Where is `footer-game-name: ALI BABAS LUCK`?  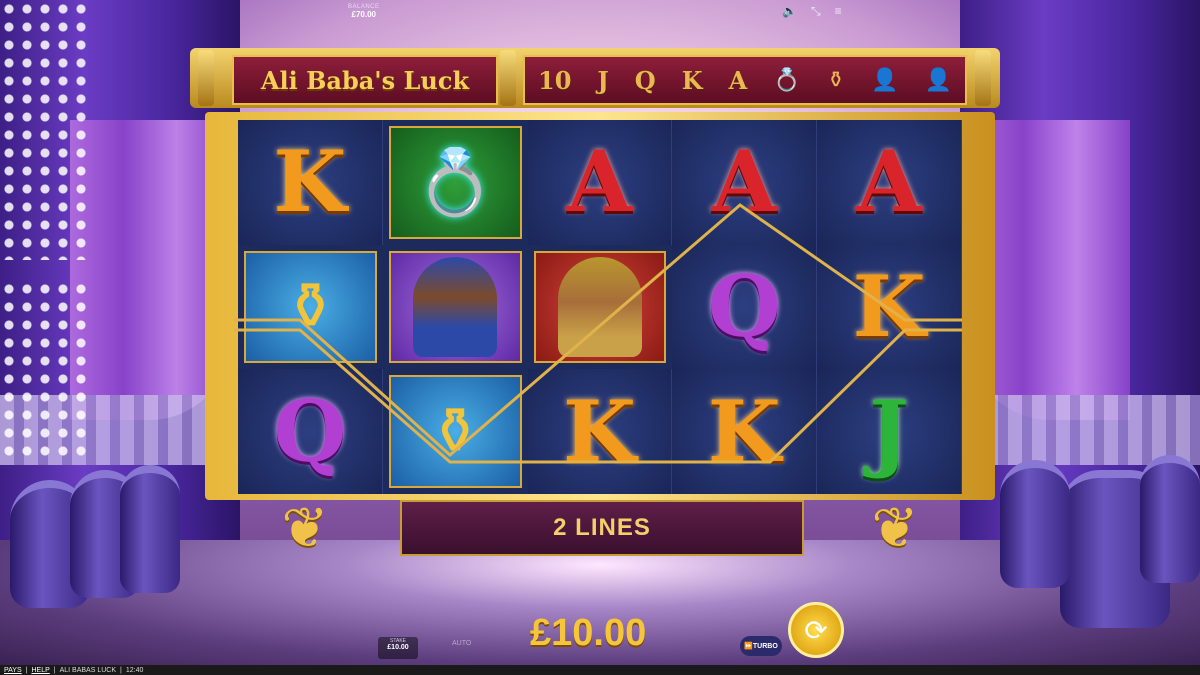 footer-game-name: ALI BABAS LUCK is located at coordinates (88, 670).